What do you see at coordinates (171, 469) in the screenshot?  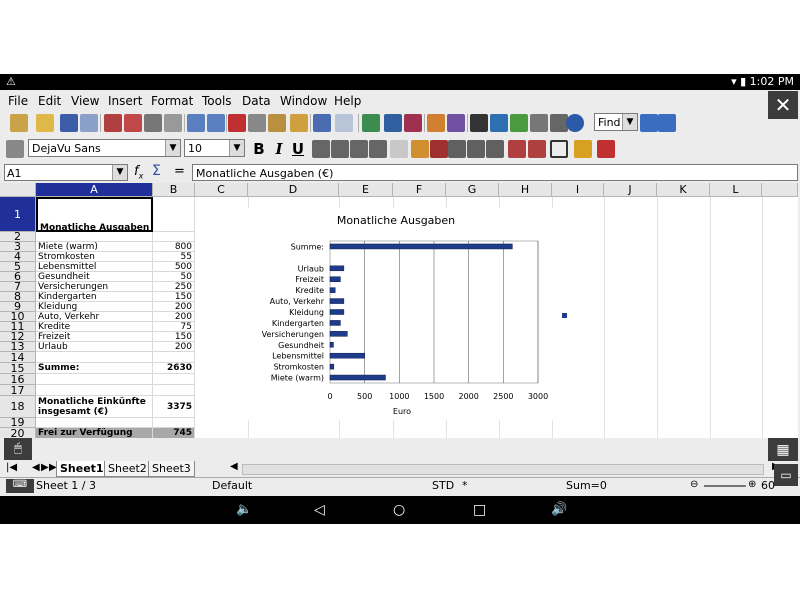 I see `sheet-tab-3: Sheet3` at bounding box center [171, 469].